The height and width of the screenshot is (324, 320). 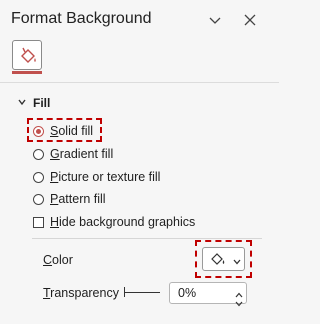 What do you see at coordinates (38, 222) in the screenshot?
I see `hide-background-graphics-checkbox` at bounding box center [38, 222].